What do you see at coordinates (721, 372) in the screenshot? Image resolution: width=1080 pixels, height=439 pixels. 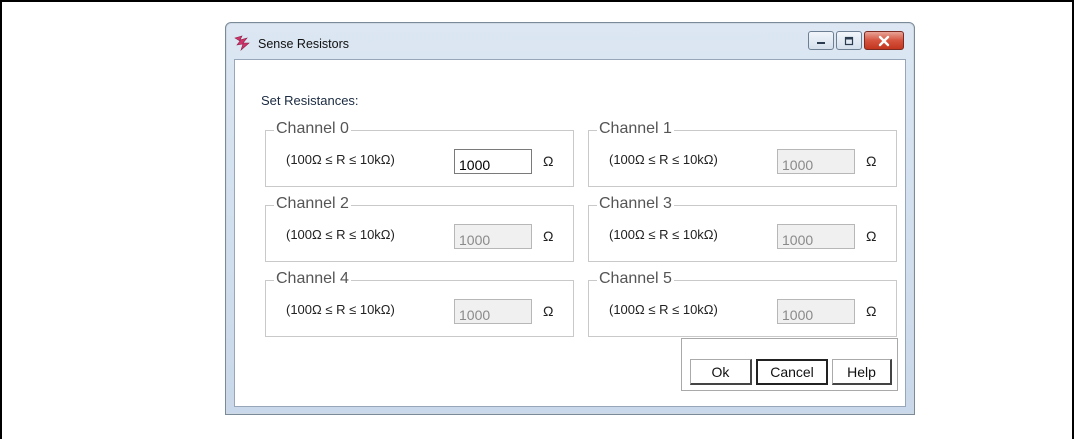 I see `ok-button: Ok` at bounding box center [721, 372].